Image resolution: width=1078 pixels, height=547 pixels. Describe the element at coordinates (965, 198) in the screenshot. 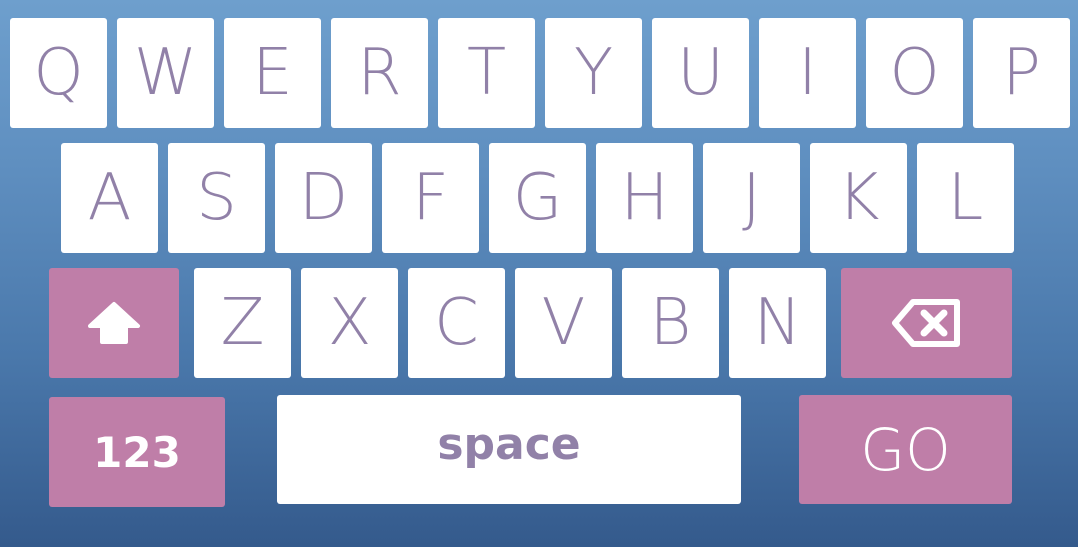

I see `key-l: L` at that location.